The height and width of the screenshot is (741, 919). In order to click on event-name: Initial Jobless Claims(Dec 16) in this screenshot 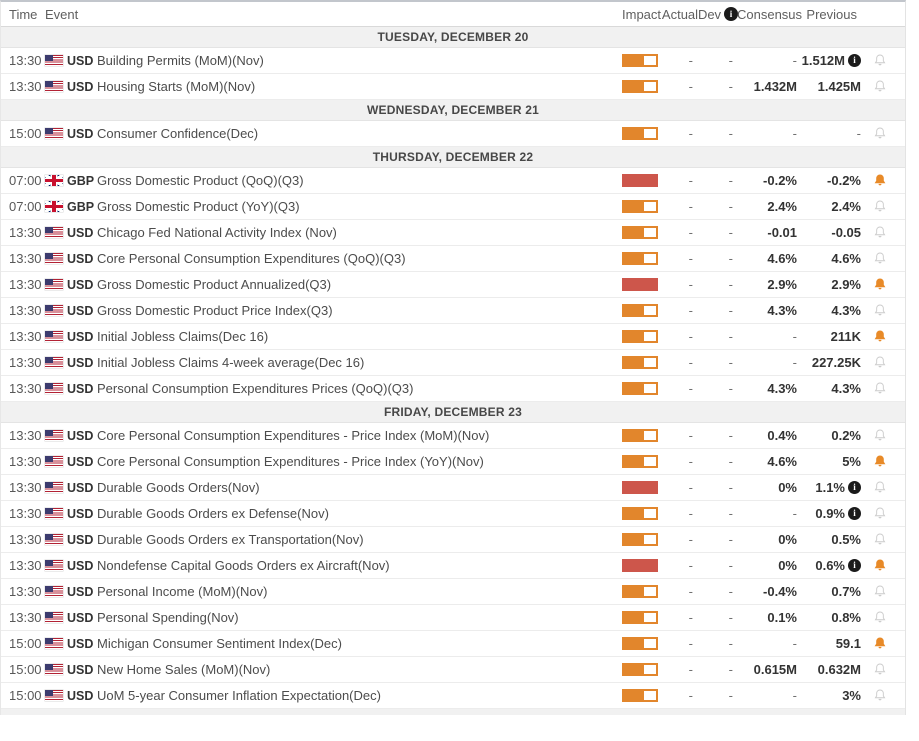, I will do `click(357, 336)`.